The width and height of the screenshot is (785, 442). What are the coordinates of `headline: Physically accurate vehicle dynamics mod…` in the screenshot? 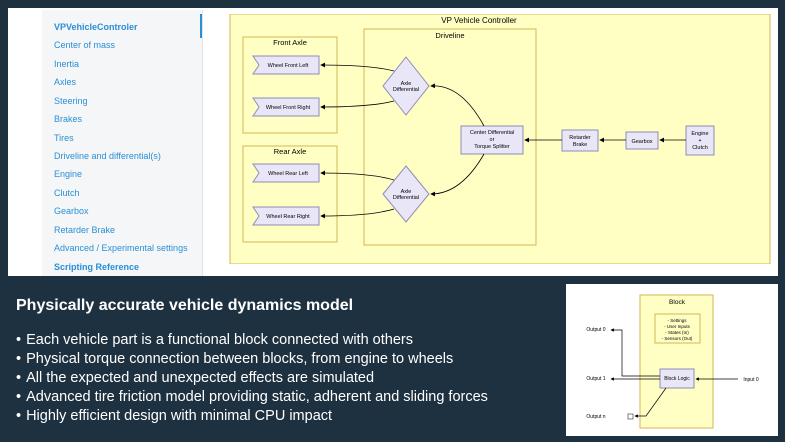 It's located at (185, 305).